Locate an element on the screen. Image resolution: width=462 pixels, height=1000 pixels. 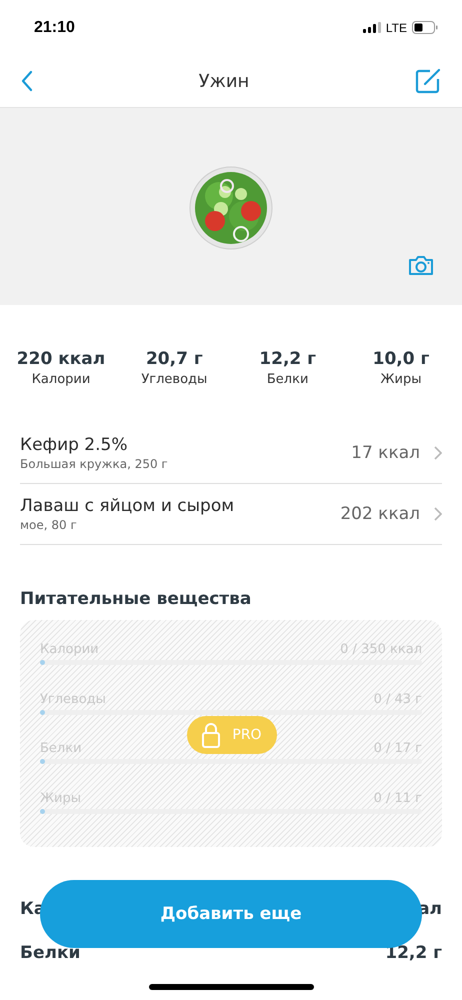
status-time: 21:10 is located at coordinates (54, 27).